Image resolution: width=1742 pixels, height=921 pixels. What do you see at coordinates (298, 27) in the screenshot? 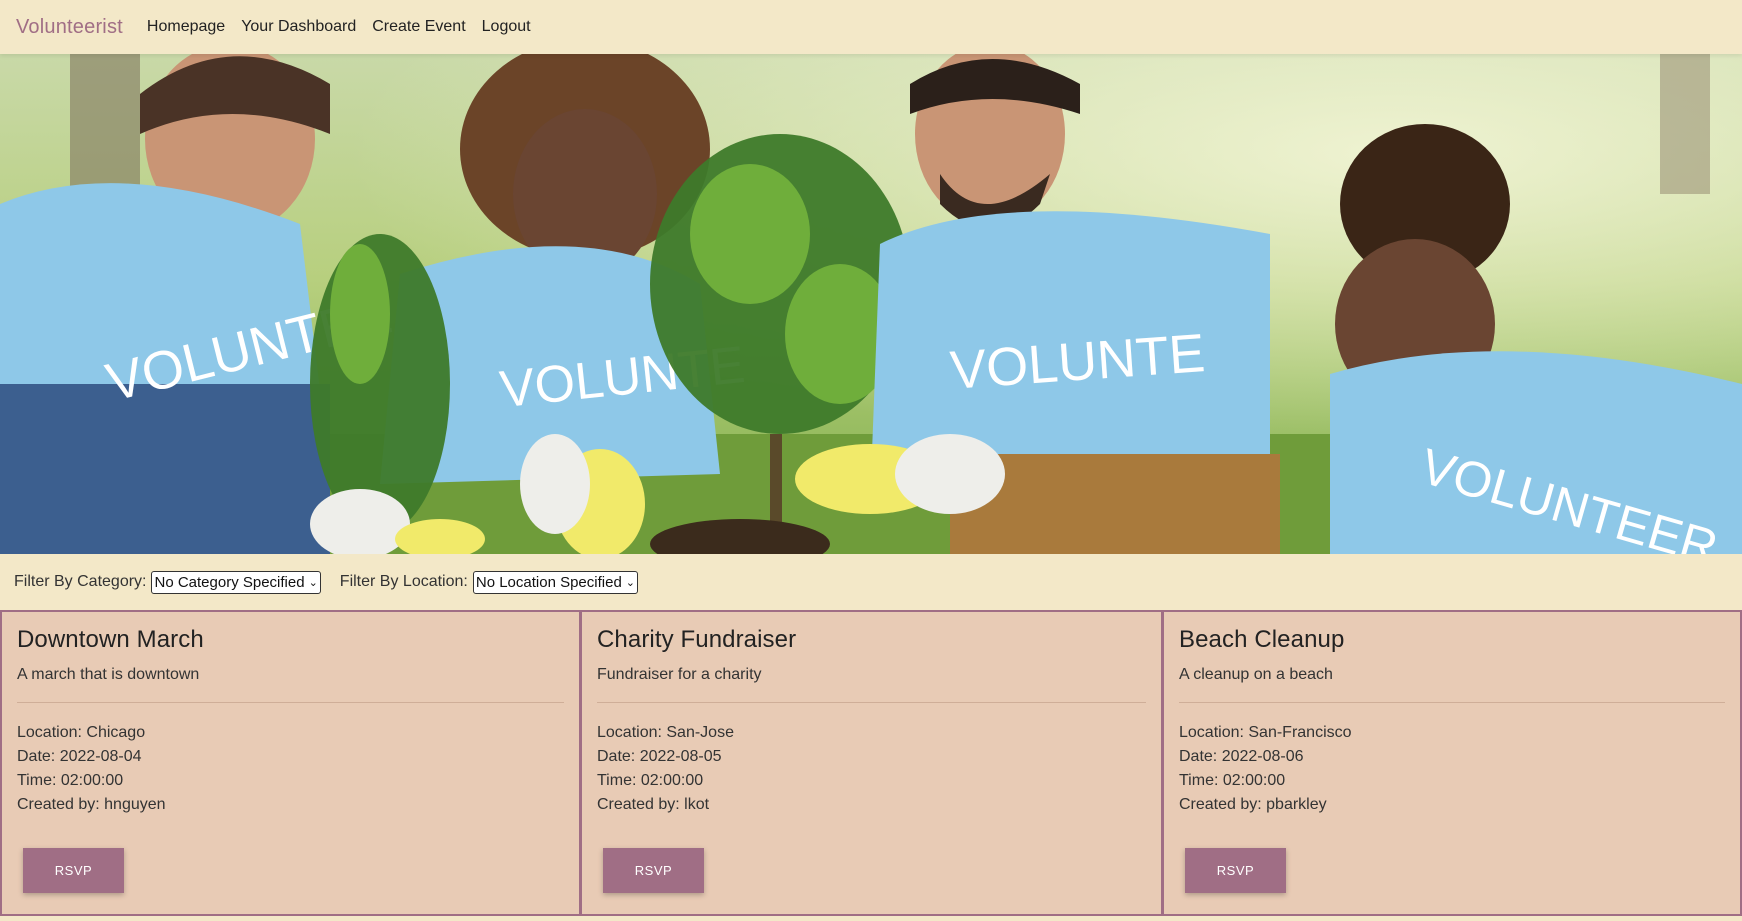
I see `nav-dashboard: Your Dashboard` at bounding box center [298, 27].